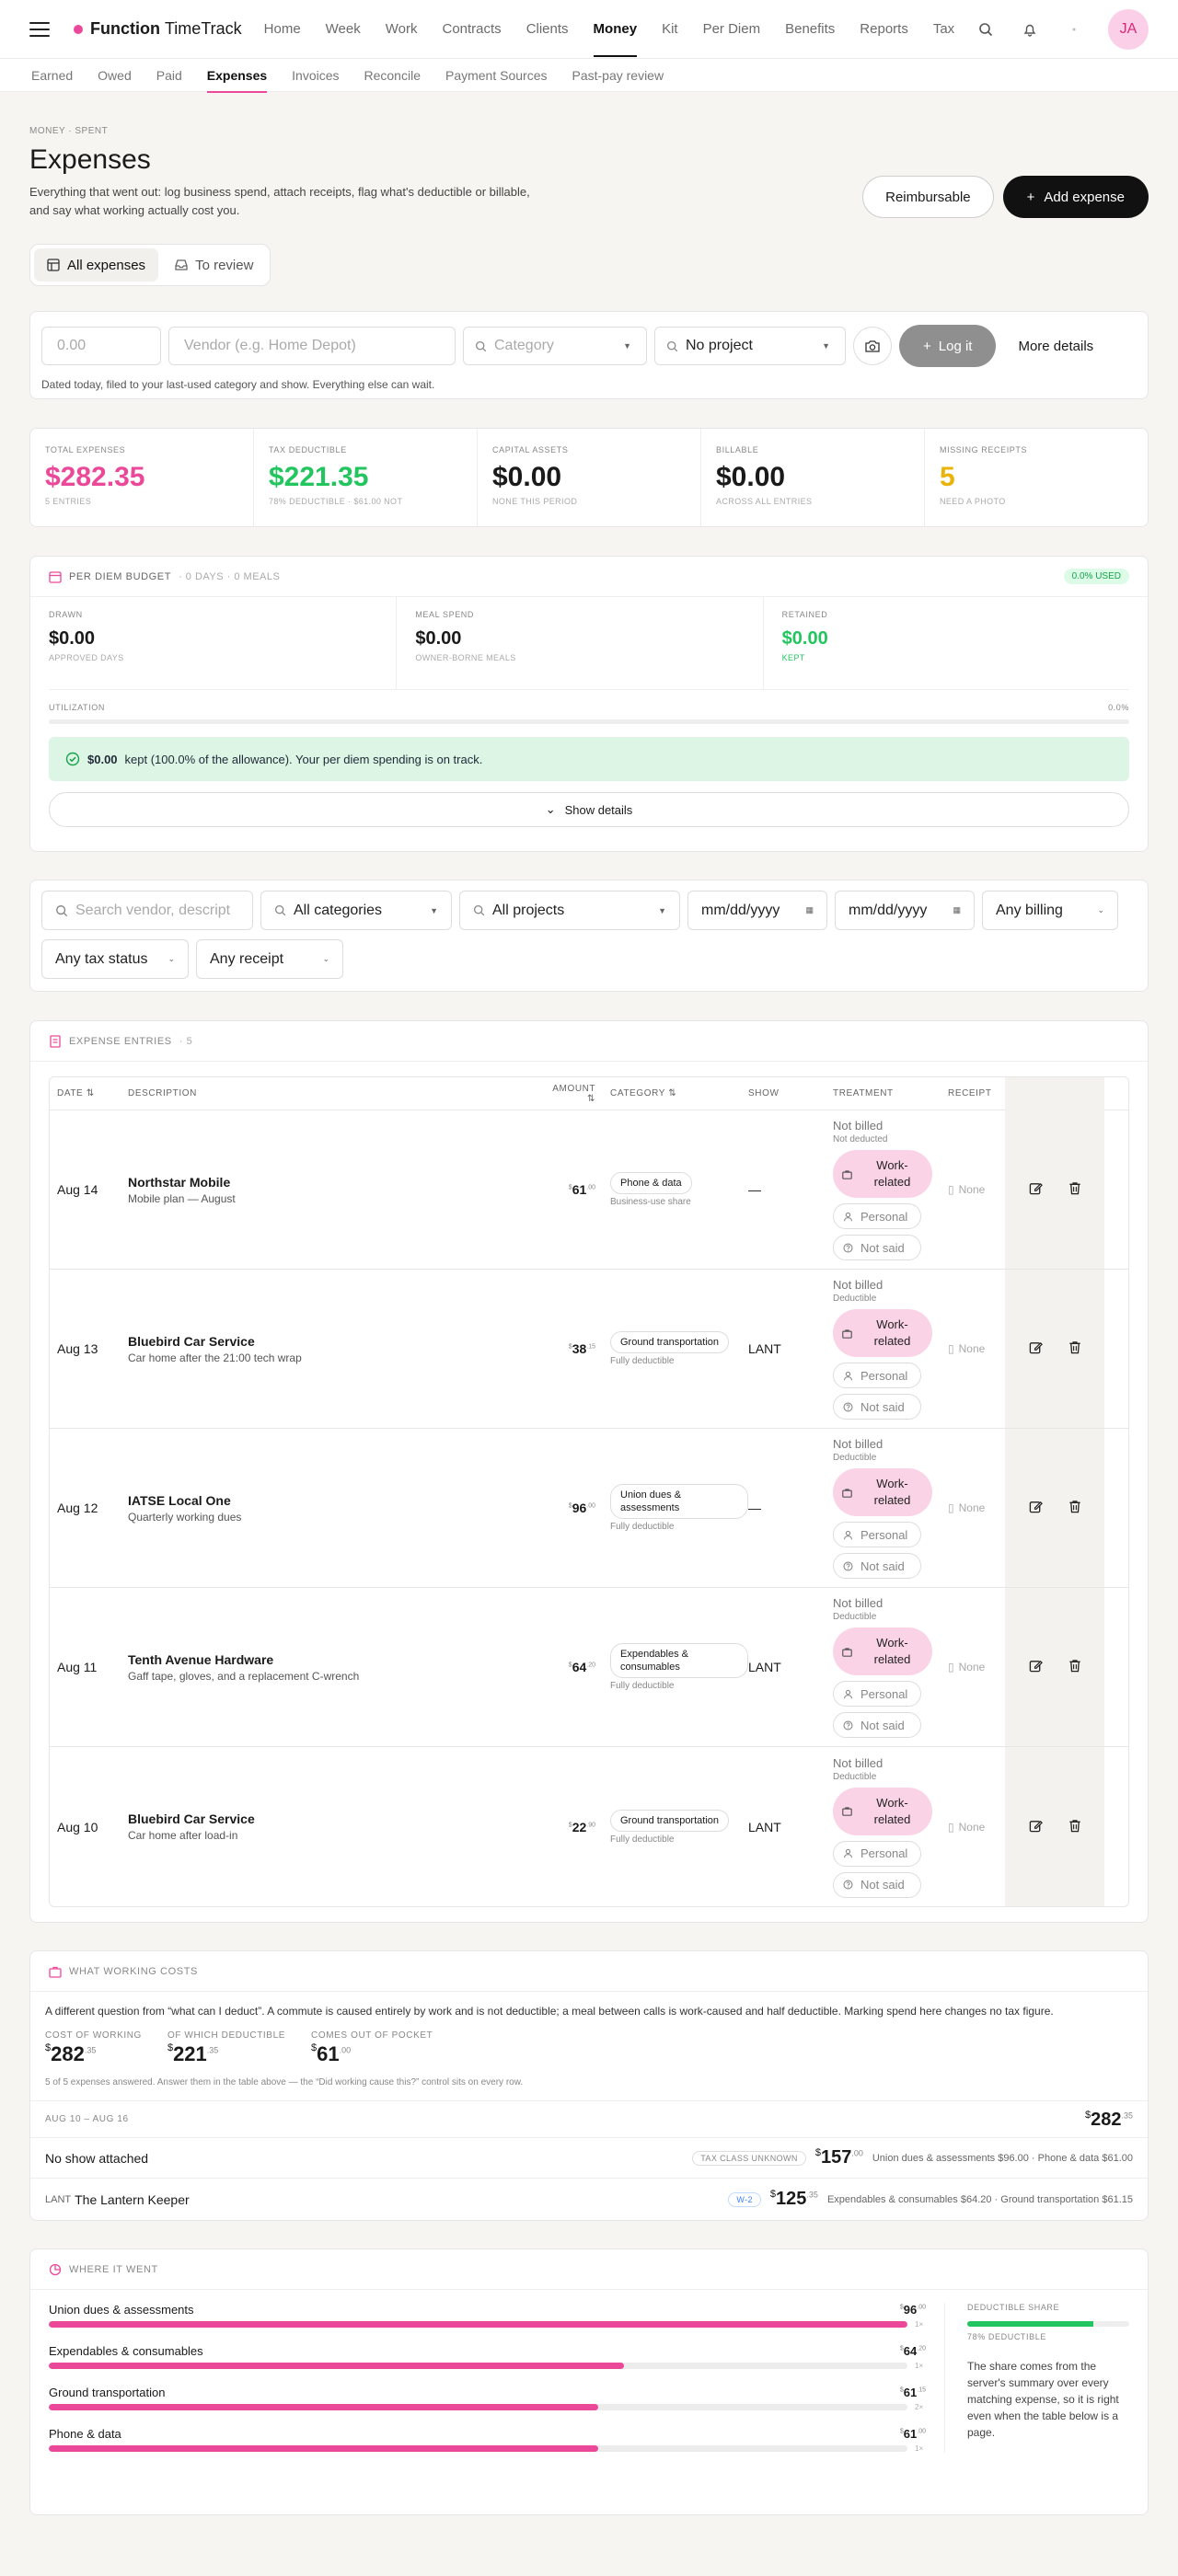  I want to click on reimbursable-button: Reimbursable, so click(928, 197).